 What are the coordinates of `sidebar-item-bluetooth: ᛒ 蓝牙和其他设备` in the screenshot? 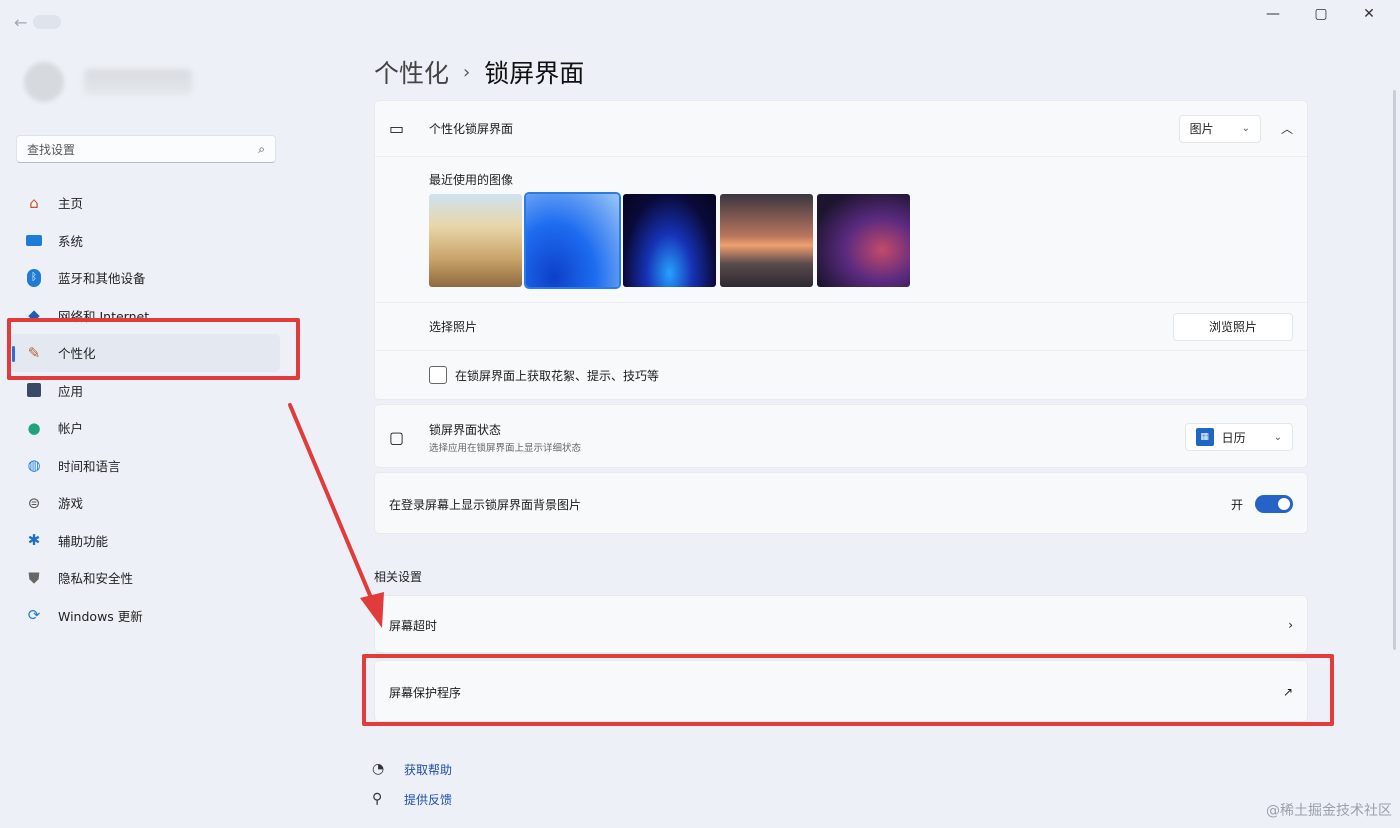 It's located at (145, 278).